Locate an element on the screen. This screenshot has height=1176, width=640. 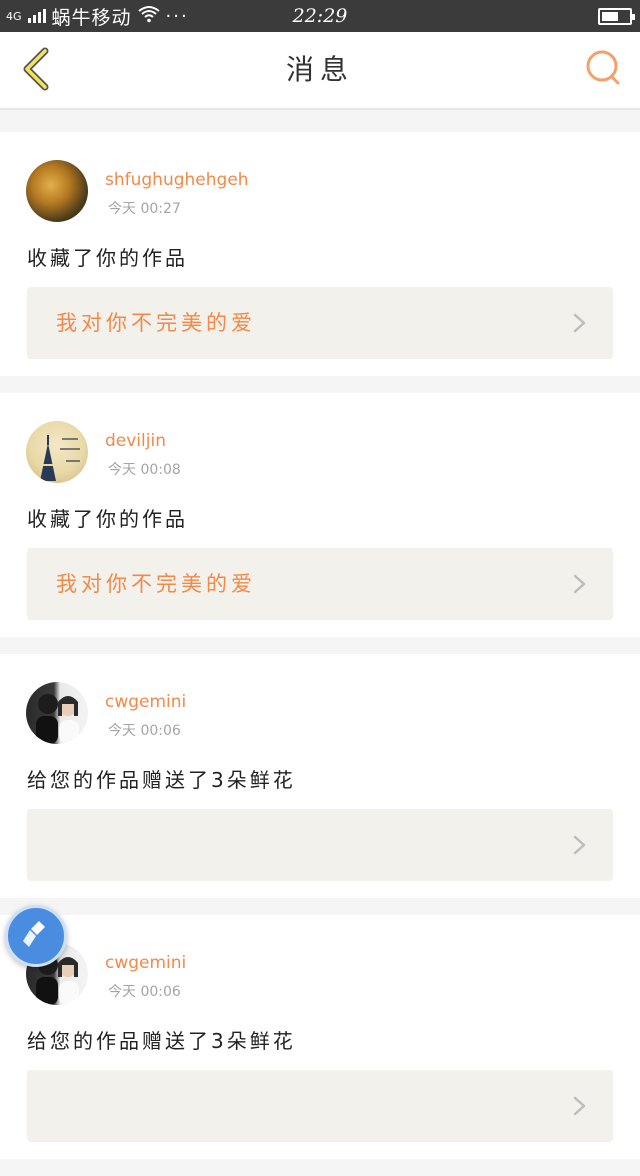
nav-bar: 消息 is located at coordinates (320, 71).